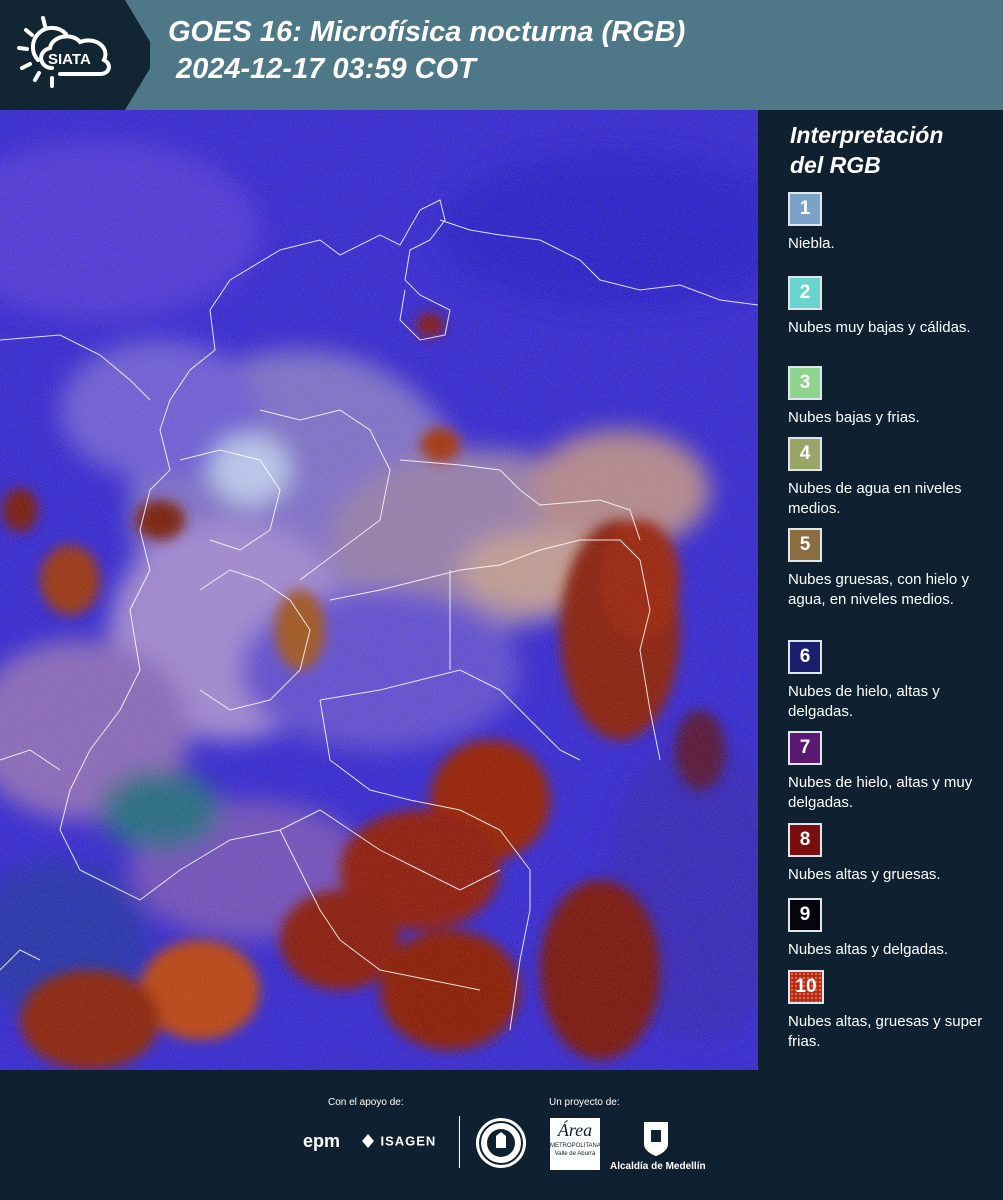  I want to click on legend-swatch: 10, so click(806, 987).